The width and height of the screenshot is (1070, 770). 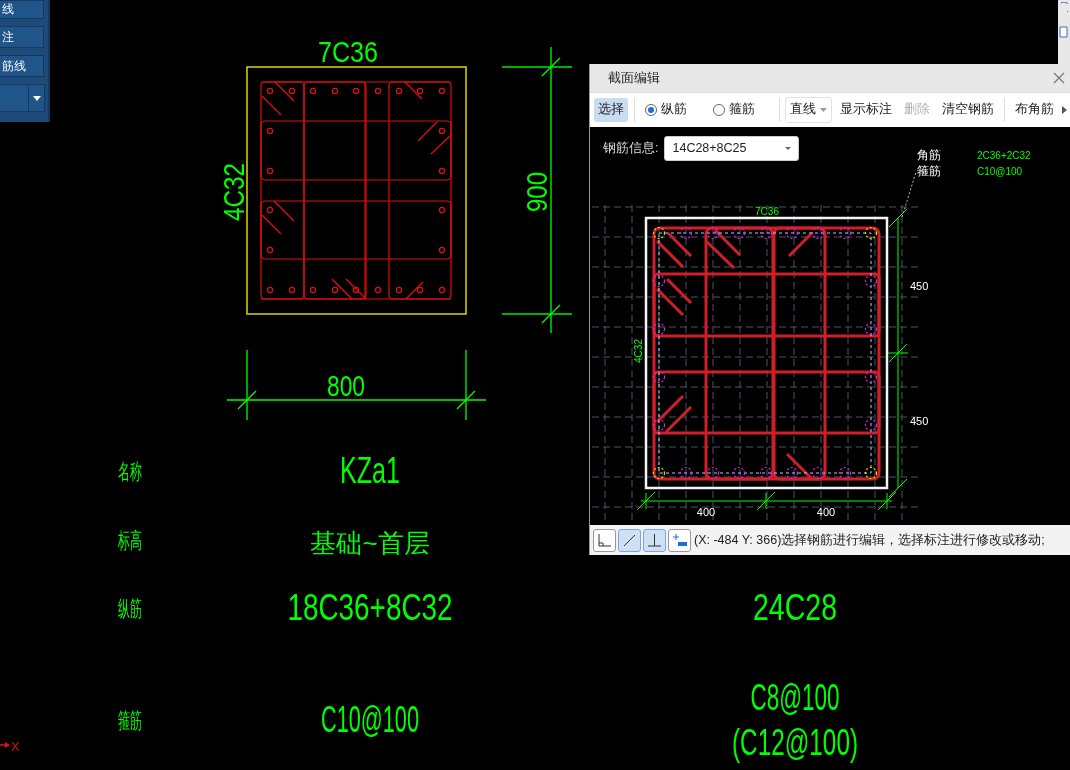 What do you see at coordinates (732, 148) in the screenshot?
I see `rebar-info-select: 14C28+8C25` at bounding box center [732, 148].